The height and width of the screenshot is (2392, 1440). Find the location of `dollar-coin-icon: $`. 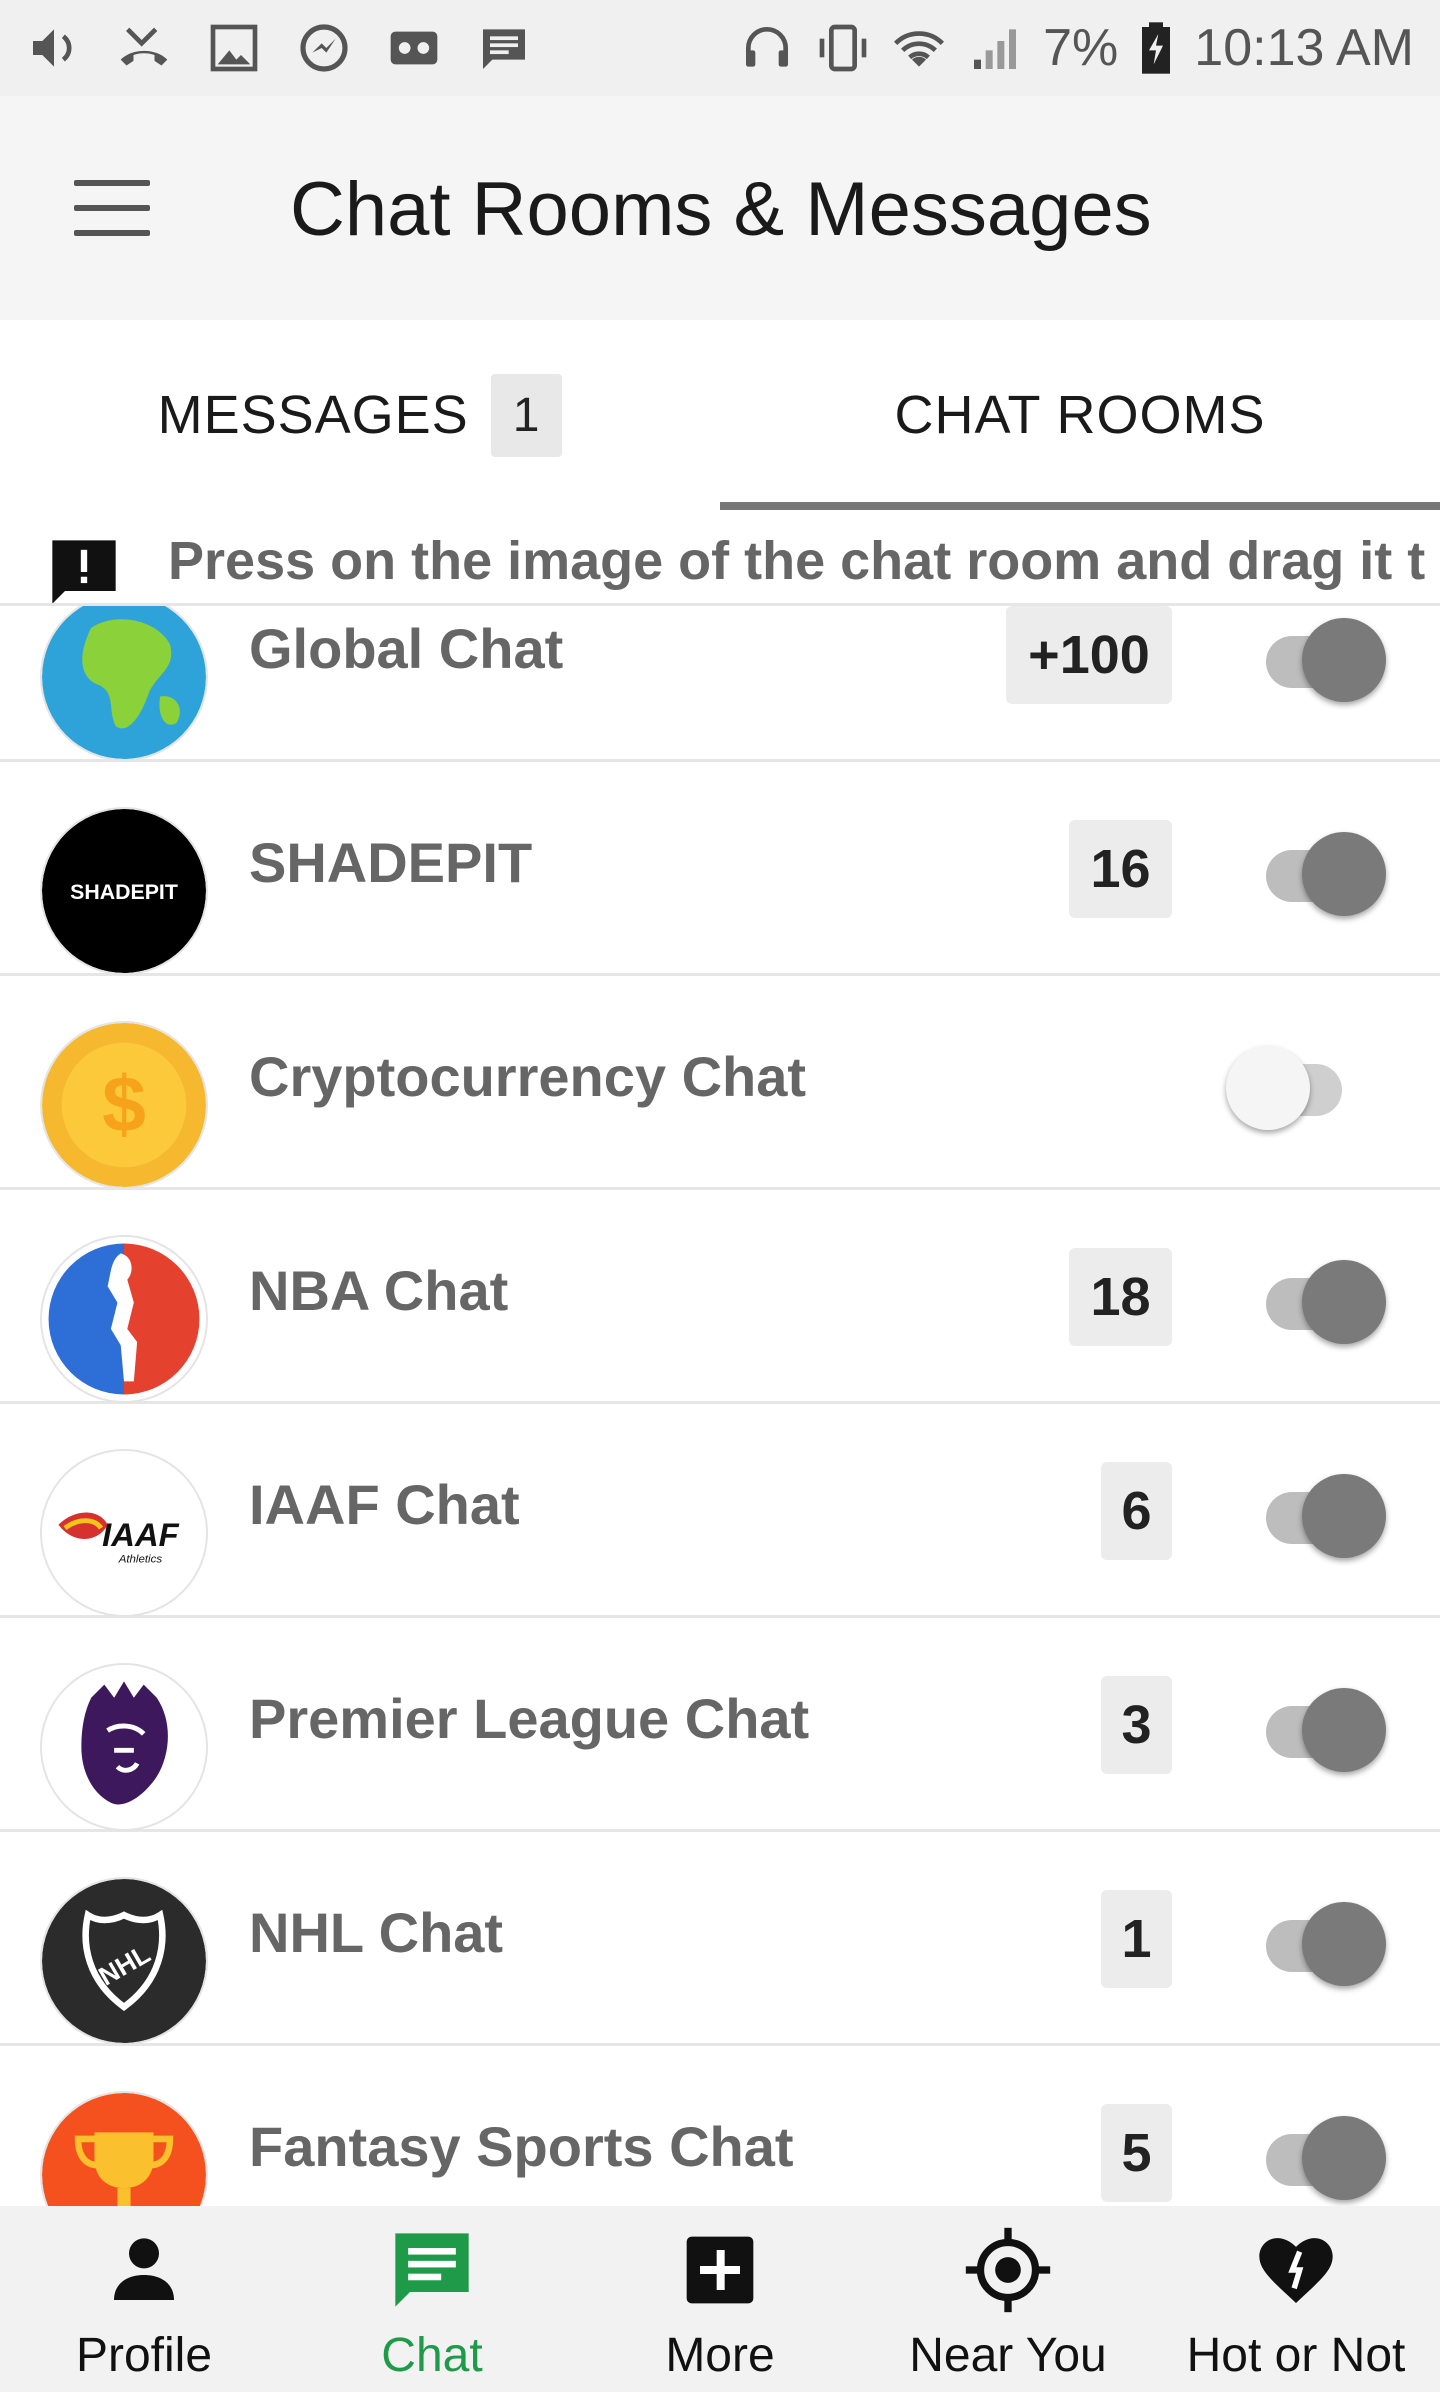

dollar-coin-icon: $ is located at coordinates (124, 1105).